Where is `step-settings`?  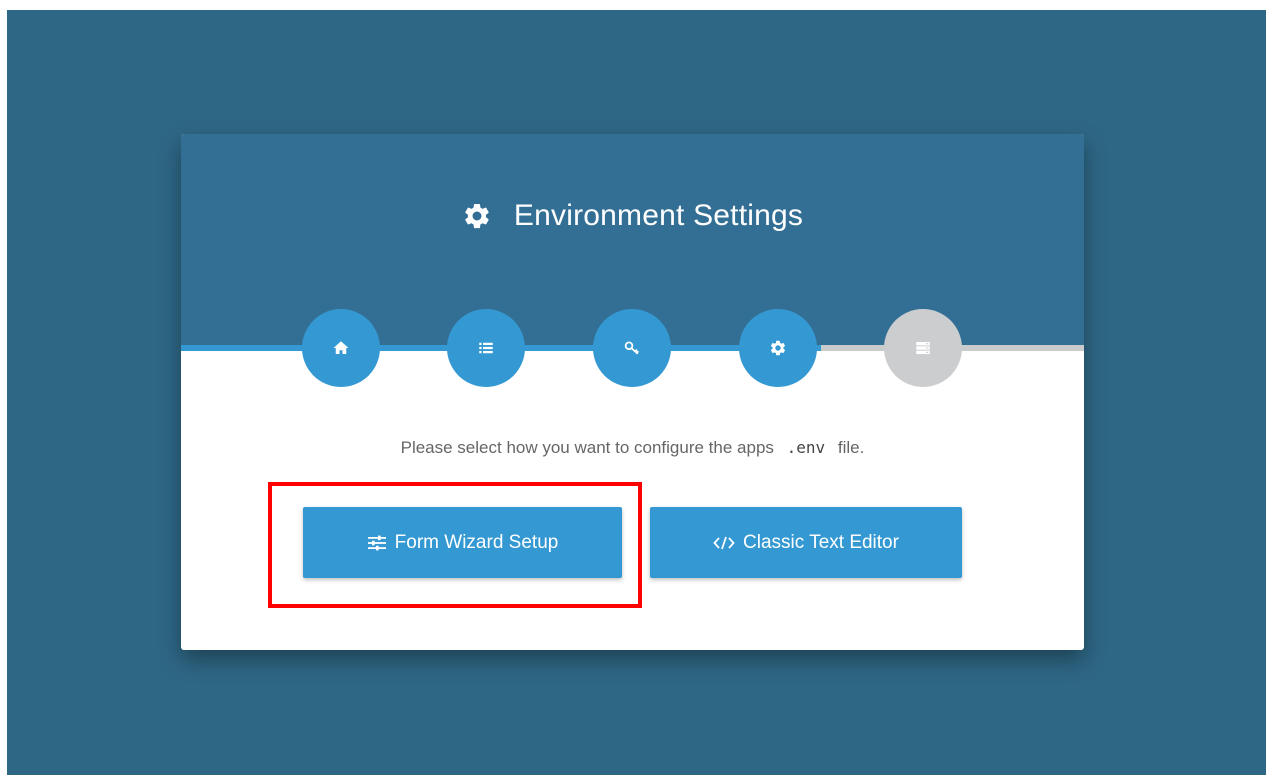 step-settings is located at coordinates (778, 348).